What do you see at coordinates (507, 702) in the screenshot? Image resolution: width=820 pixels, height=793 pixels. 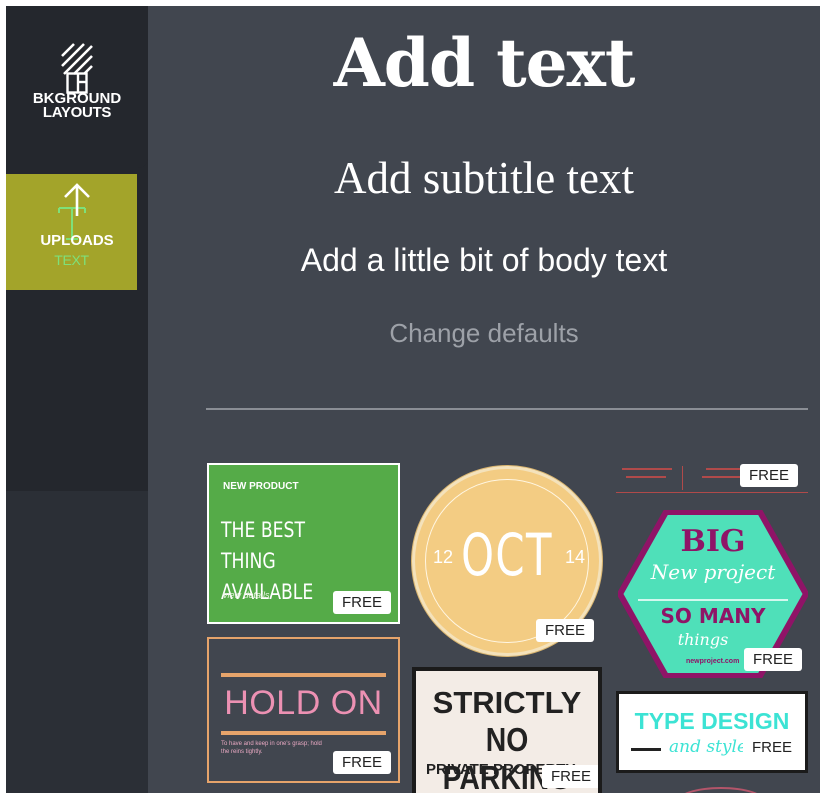 I see `template-text: STRICTLY` at bounding box center [507, 702].